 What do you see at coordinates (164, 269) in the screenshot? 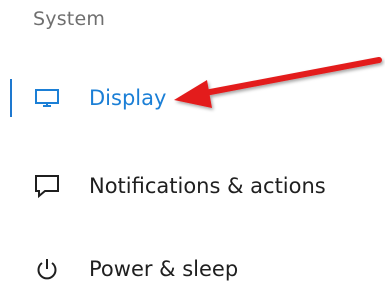
I see `sidebar-item-power-sleep-label: Power & sleep` at bounding box center [164, 269].